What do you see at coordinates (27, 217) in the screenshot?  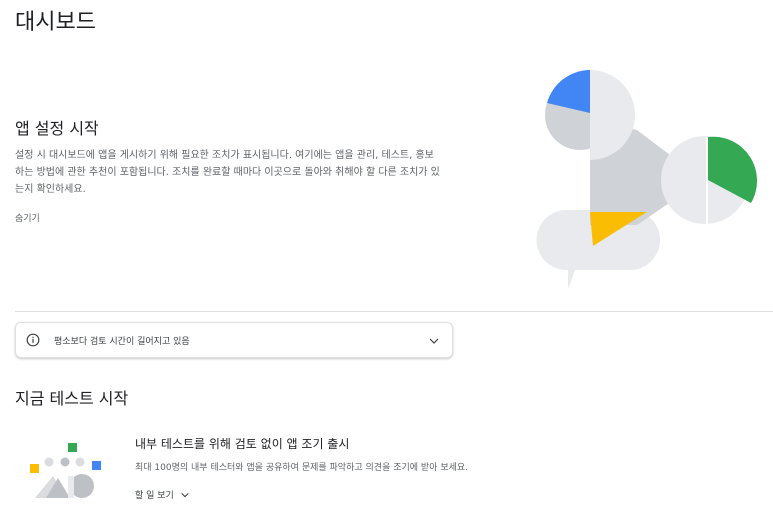 I see `hide-link: 숨기기` at bounding box center [27, 217].